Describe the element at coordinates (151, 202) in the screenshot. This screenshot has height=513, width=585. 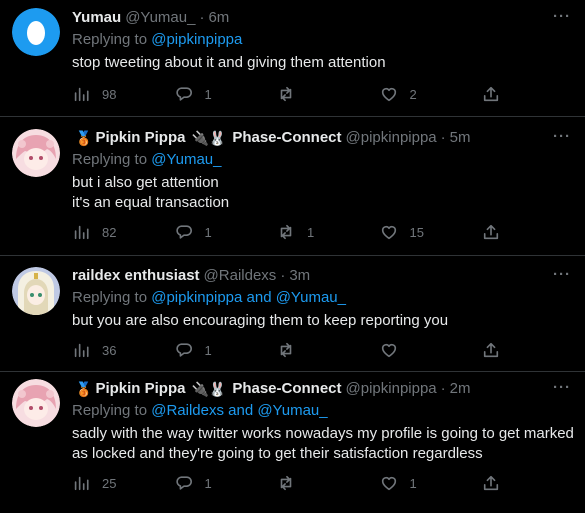
I see `tweet-text-line: it's an equal transaction` at that location.